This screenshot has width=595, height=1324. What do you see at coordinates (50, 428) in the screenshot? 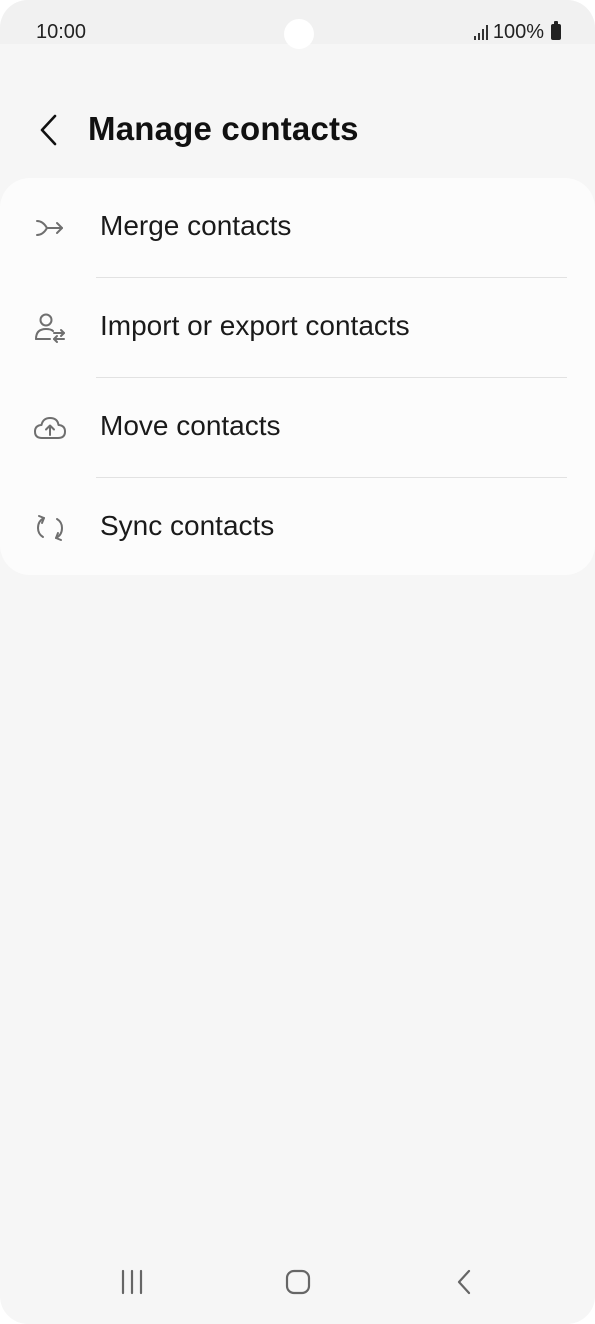
I see `cloud-upload-icon` at bounding box center [50, 428].